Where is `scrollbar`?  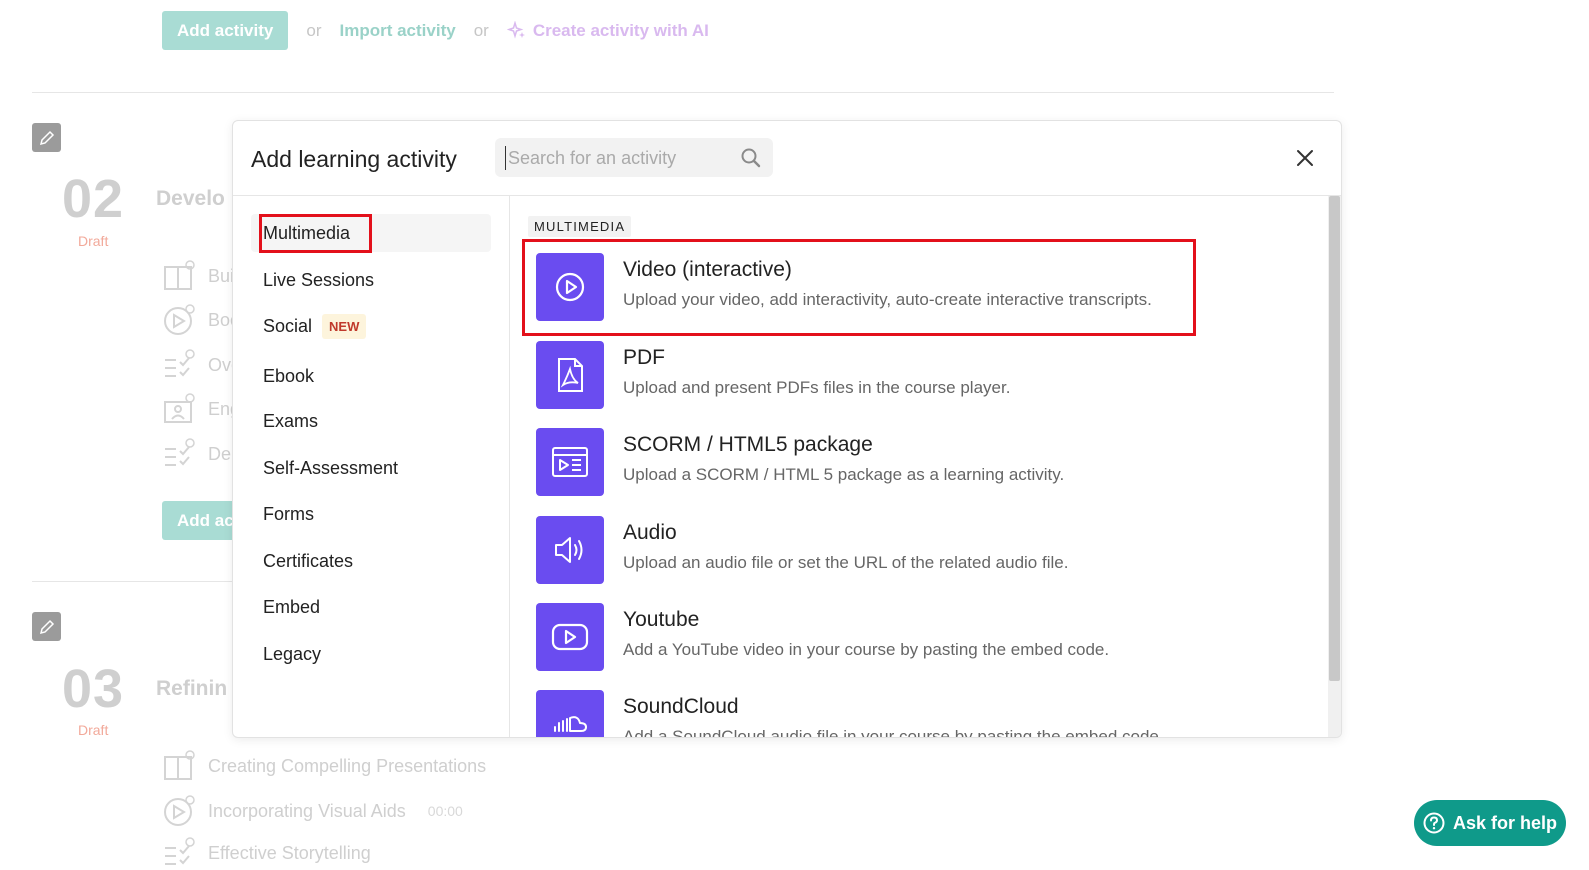 scrollbar is located at coordinates (1334, 466).